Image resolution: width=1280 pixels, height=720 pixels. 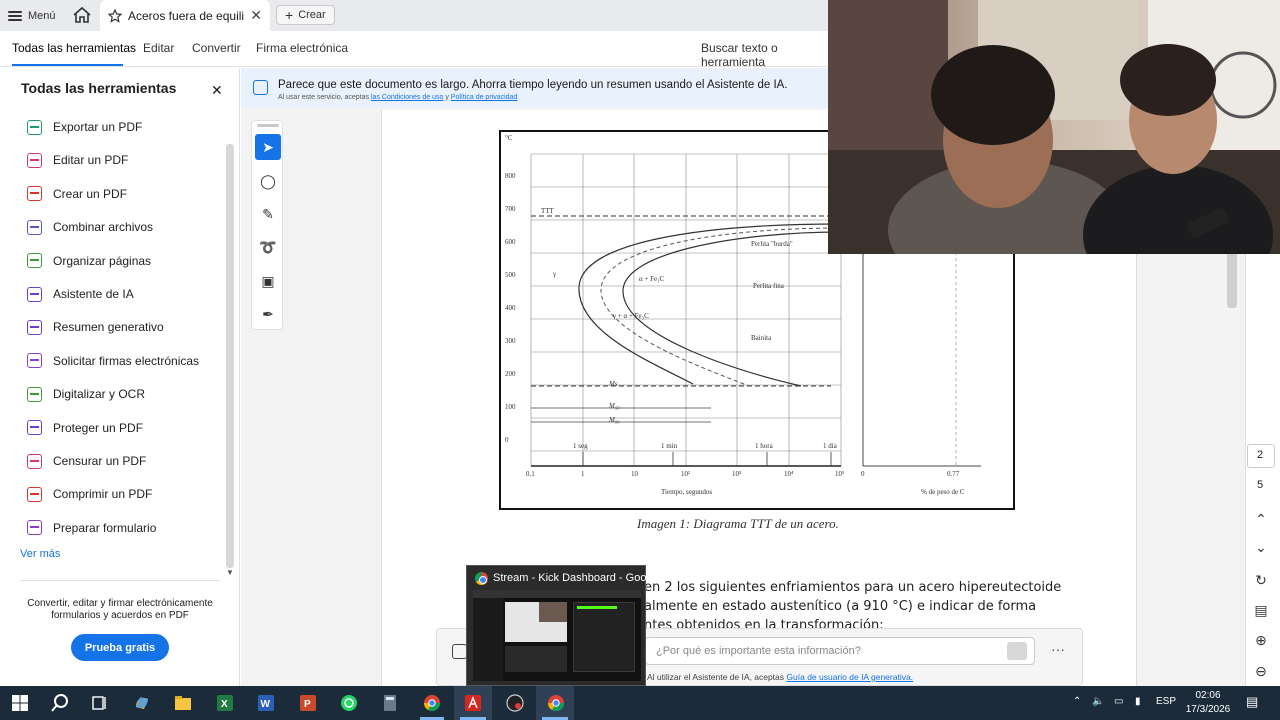 What do you see at coordinates (268, 247) in the screenshot?
I see `draw-lasso-icon: ➰` at bounding box center [268, 247].